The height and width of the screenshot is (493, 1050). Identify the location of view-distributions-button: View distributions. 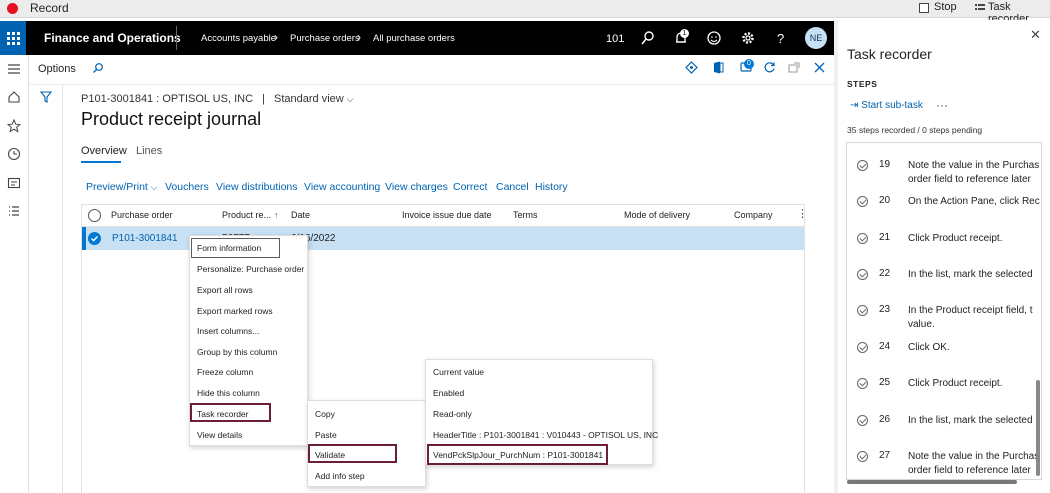
(257, 187).